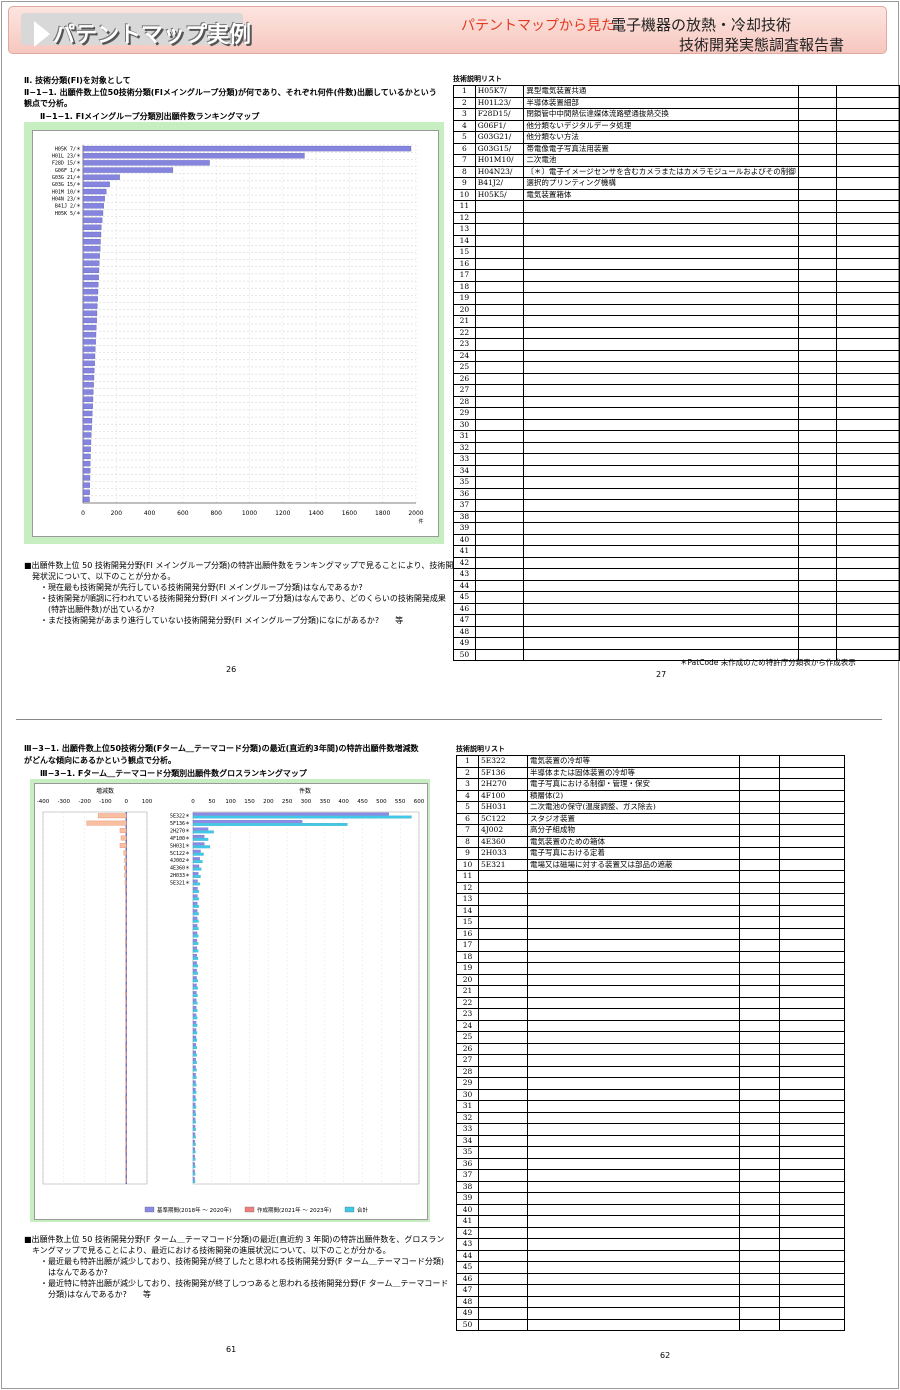 Image resolution: width=900 pixels, height=1390 pixels. I want to click on table-row: 10 H05K5/電気装置箱体, so click(676, 194).